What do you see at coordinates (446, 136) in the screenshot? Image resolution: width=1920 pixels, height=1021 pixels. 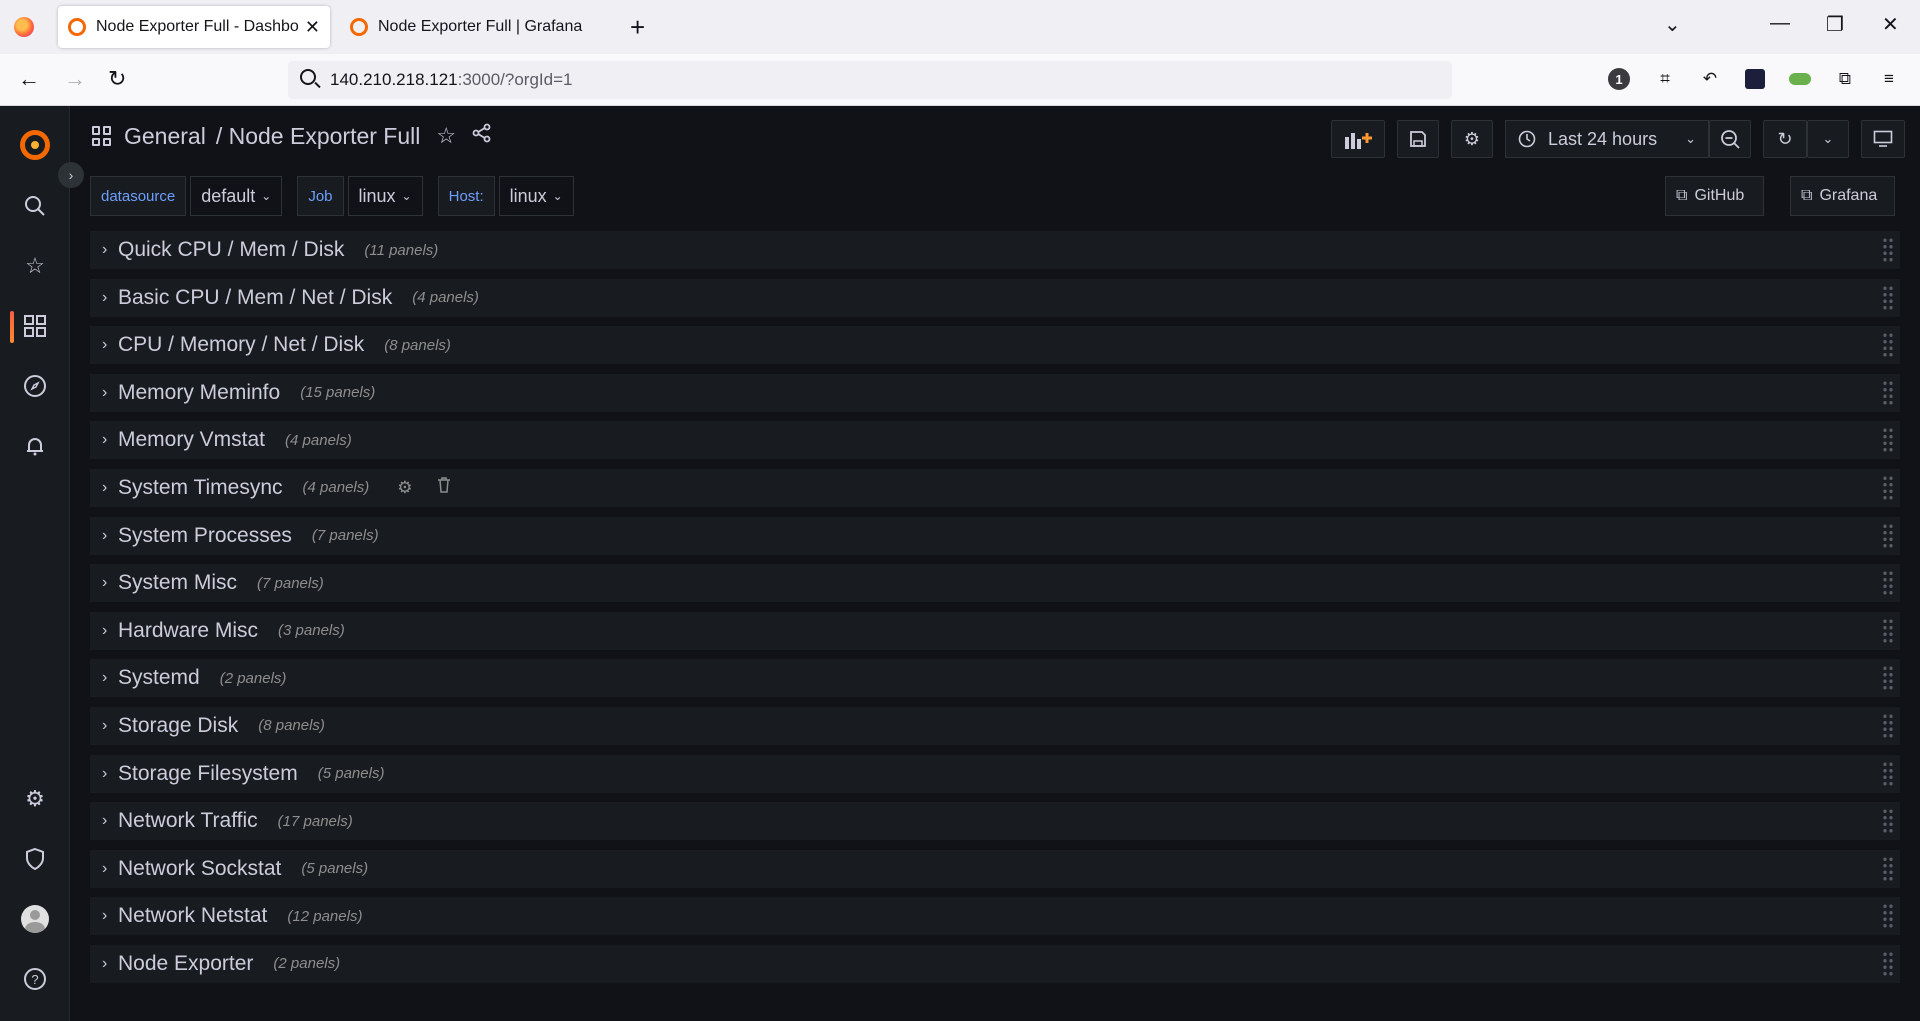 I see `star-icon: ☆` at bounding box center [446, 136].